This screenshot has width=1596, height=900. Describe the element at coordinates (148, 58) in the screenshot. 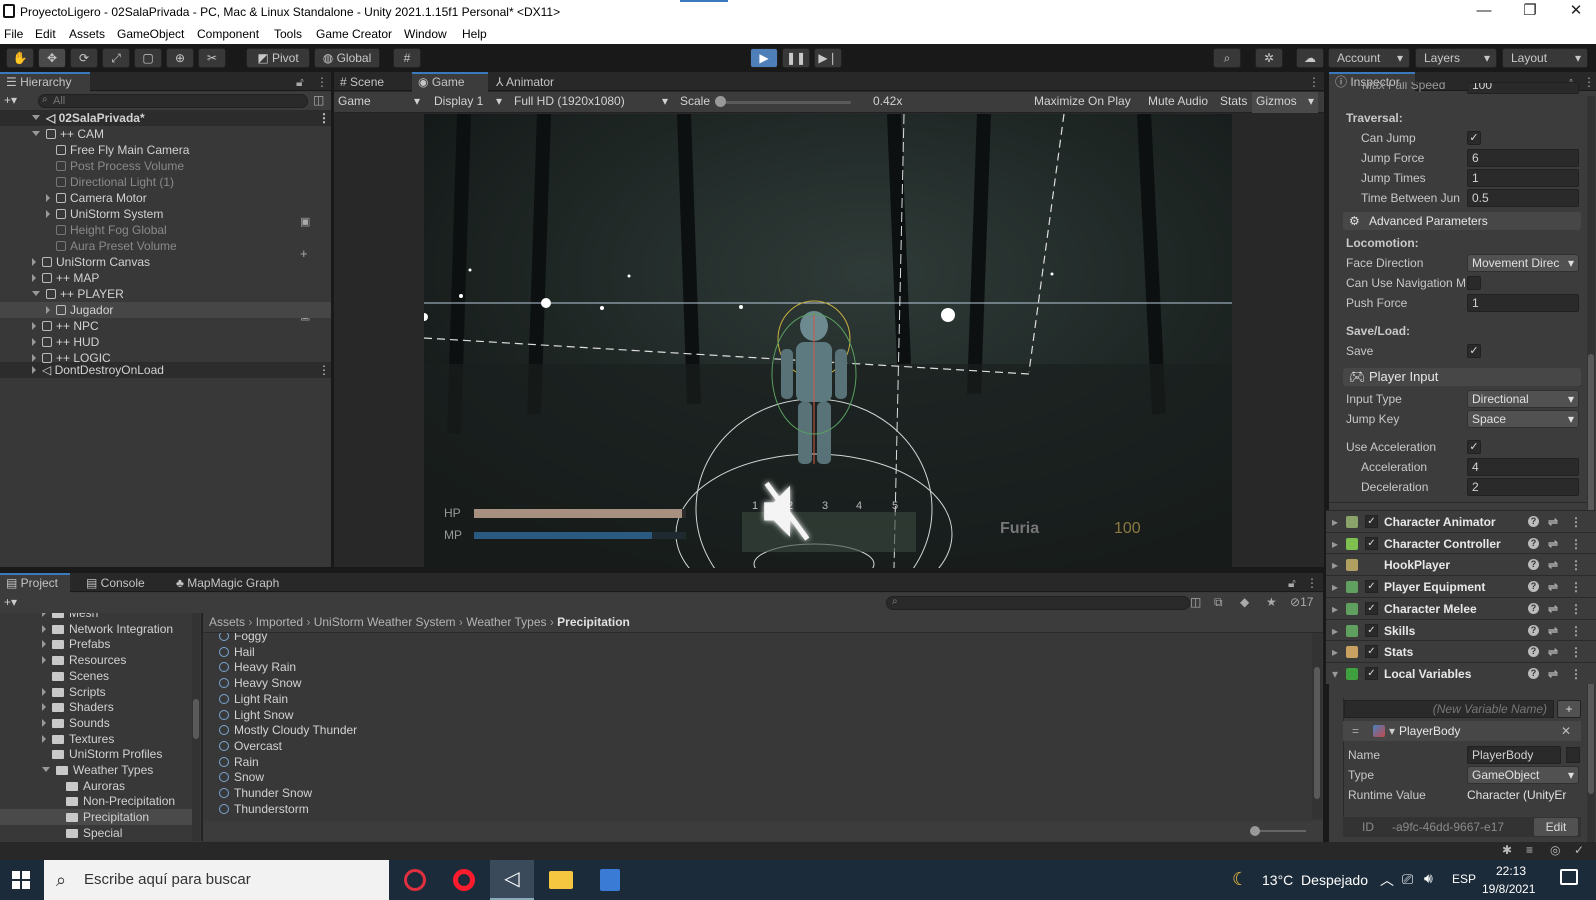

I see `rect-tool-icon: ▢` at that location.